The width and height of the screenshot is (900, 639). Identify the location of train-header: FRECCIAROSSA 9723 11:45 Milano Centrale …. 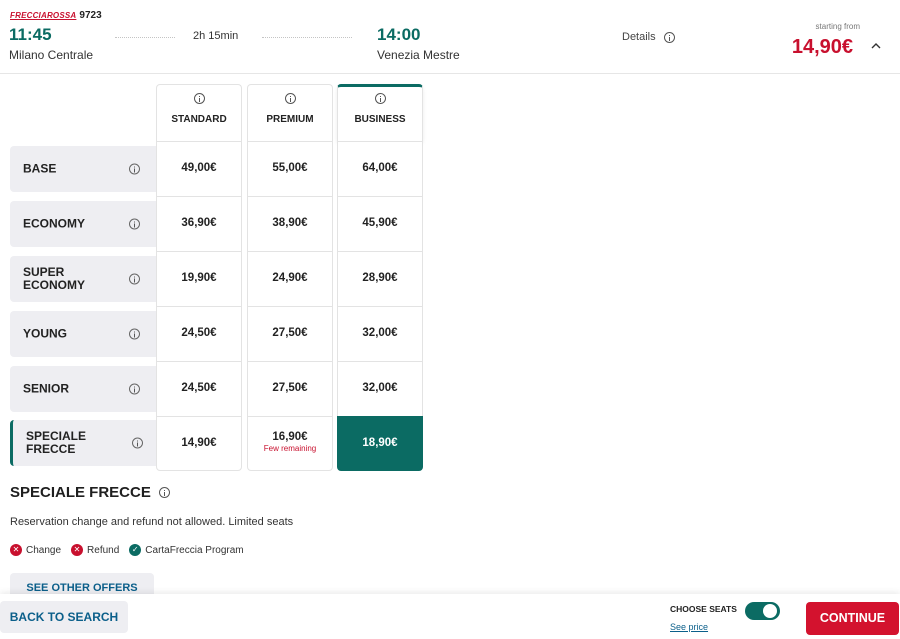
(450, 37).